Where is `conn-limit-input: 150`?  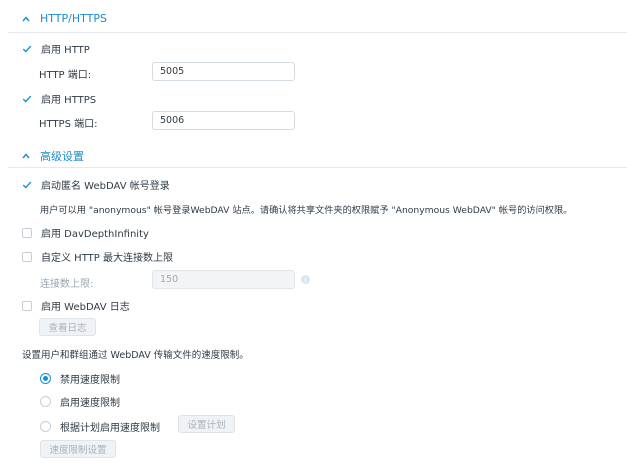 conn-limit-input: 150 is located at coordinates (223, 279).